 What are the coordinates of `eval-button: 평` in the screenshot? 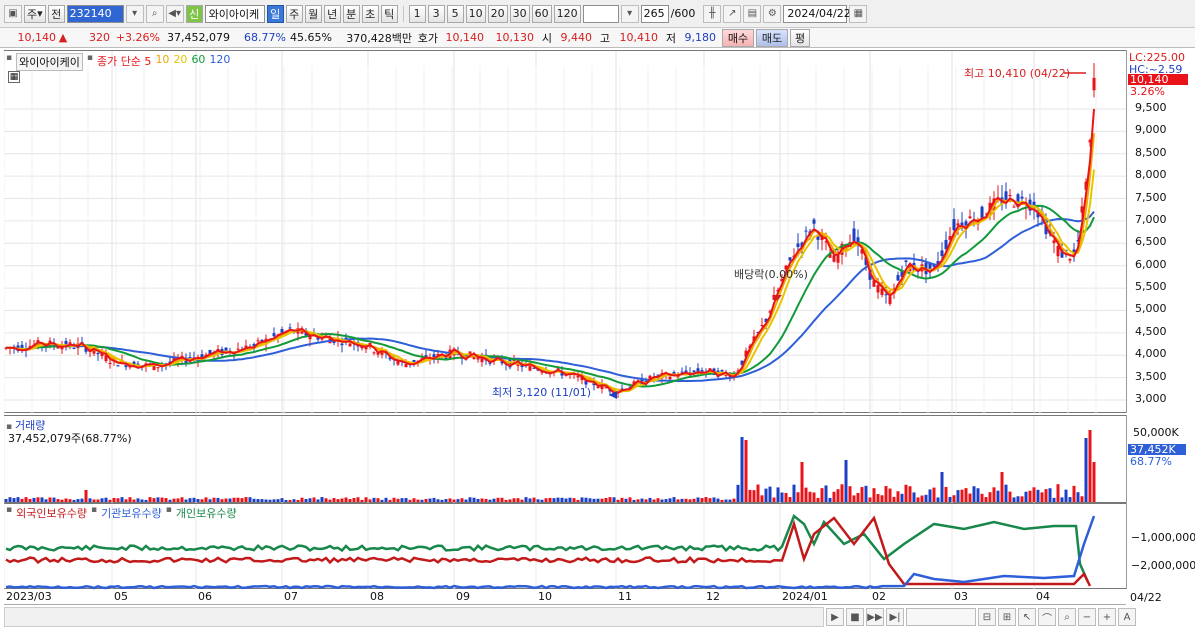 It's located at (800, 37).